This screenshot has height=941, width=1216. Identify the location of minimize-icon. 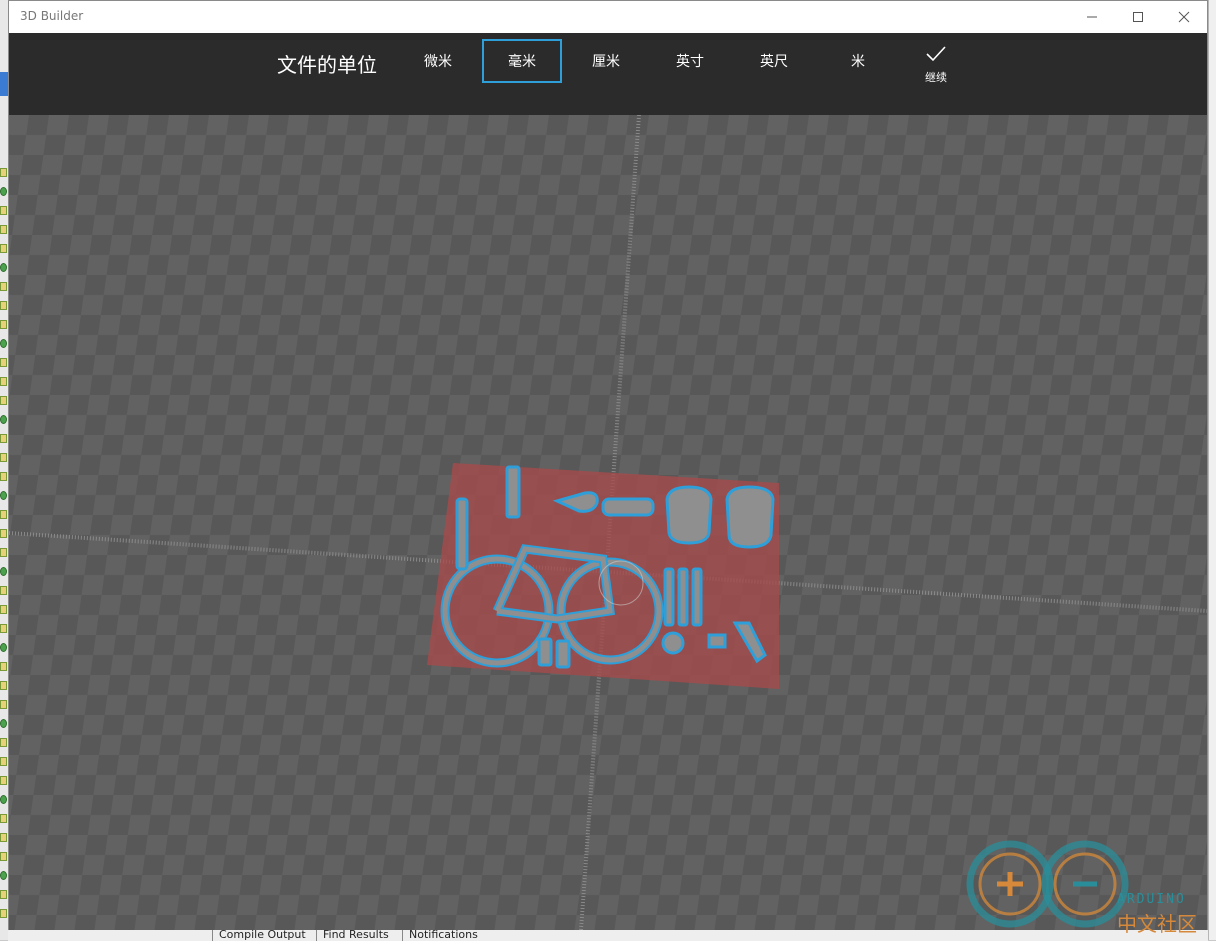
(1092, 17).